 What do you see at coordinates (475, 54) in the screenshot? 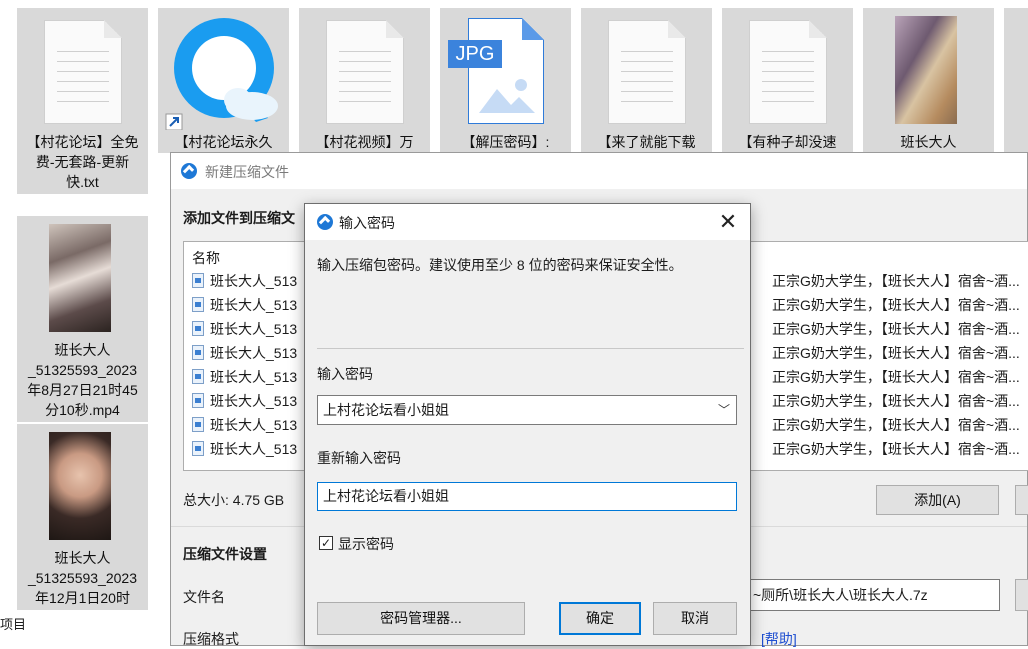
I see `jpg-badge: JPG` at bounding box center [475, 54].